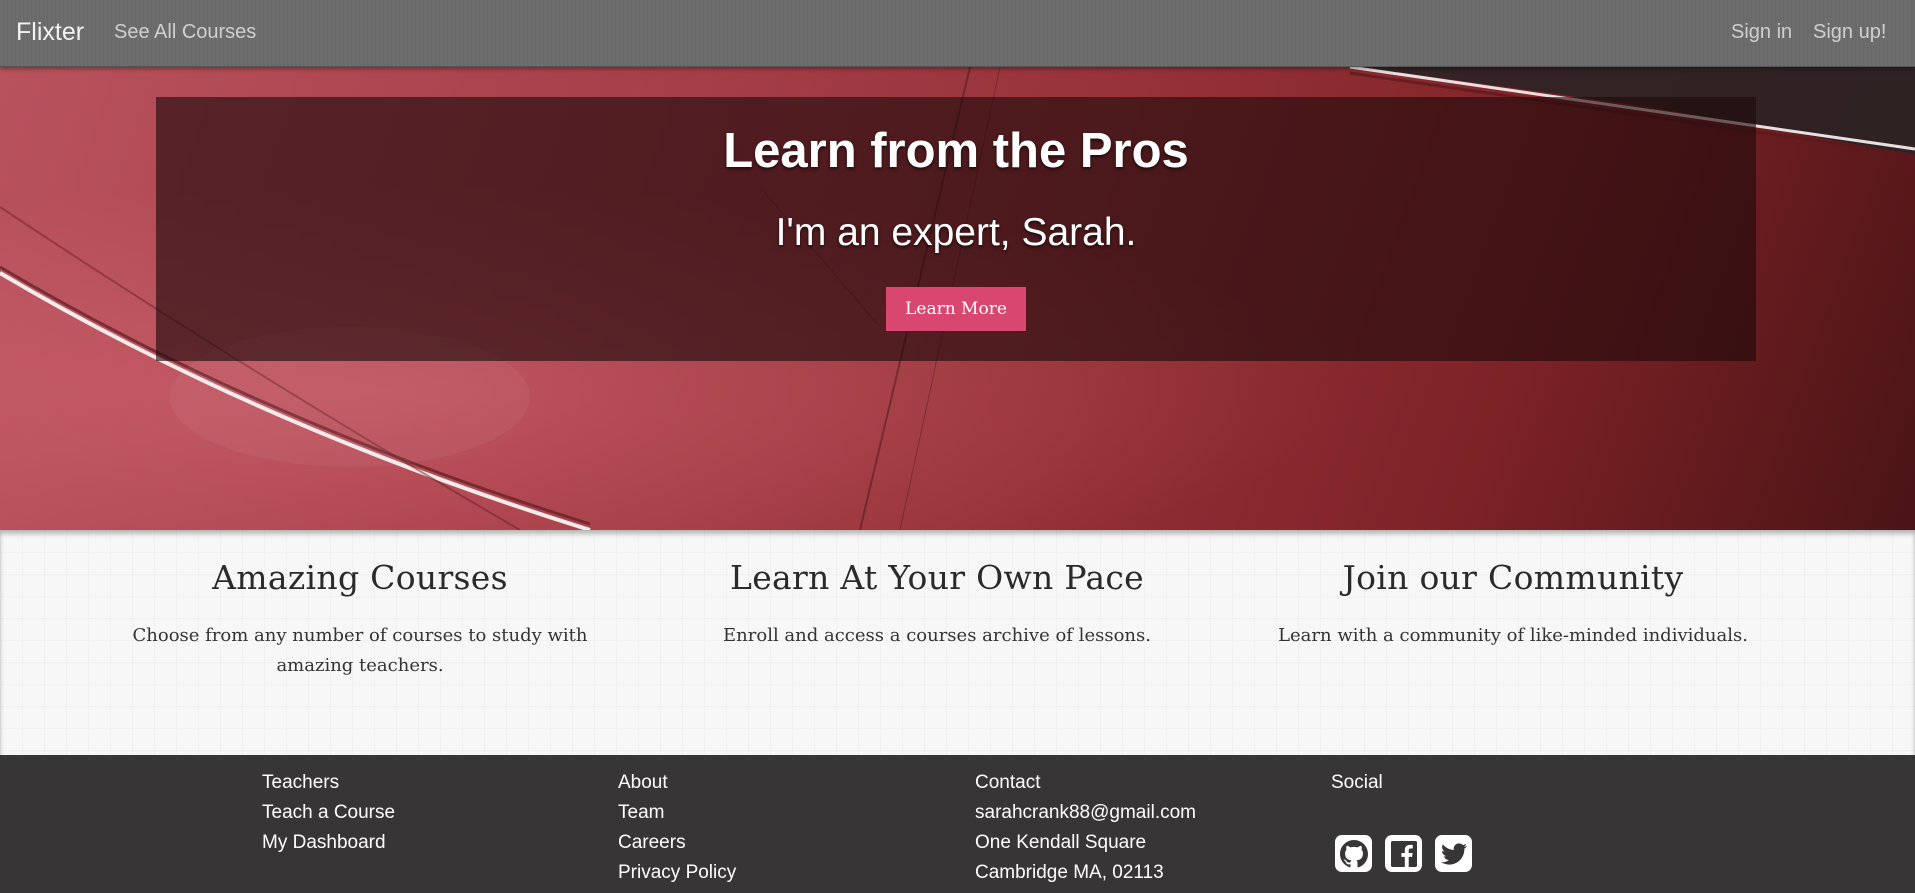  Describe the element at coordinates (677, 876) in the screenshot. I see `footer-link-privacy-policy: Privacy Policy` at that location.